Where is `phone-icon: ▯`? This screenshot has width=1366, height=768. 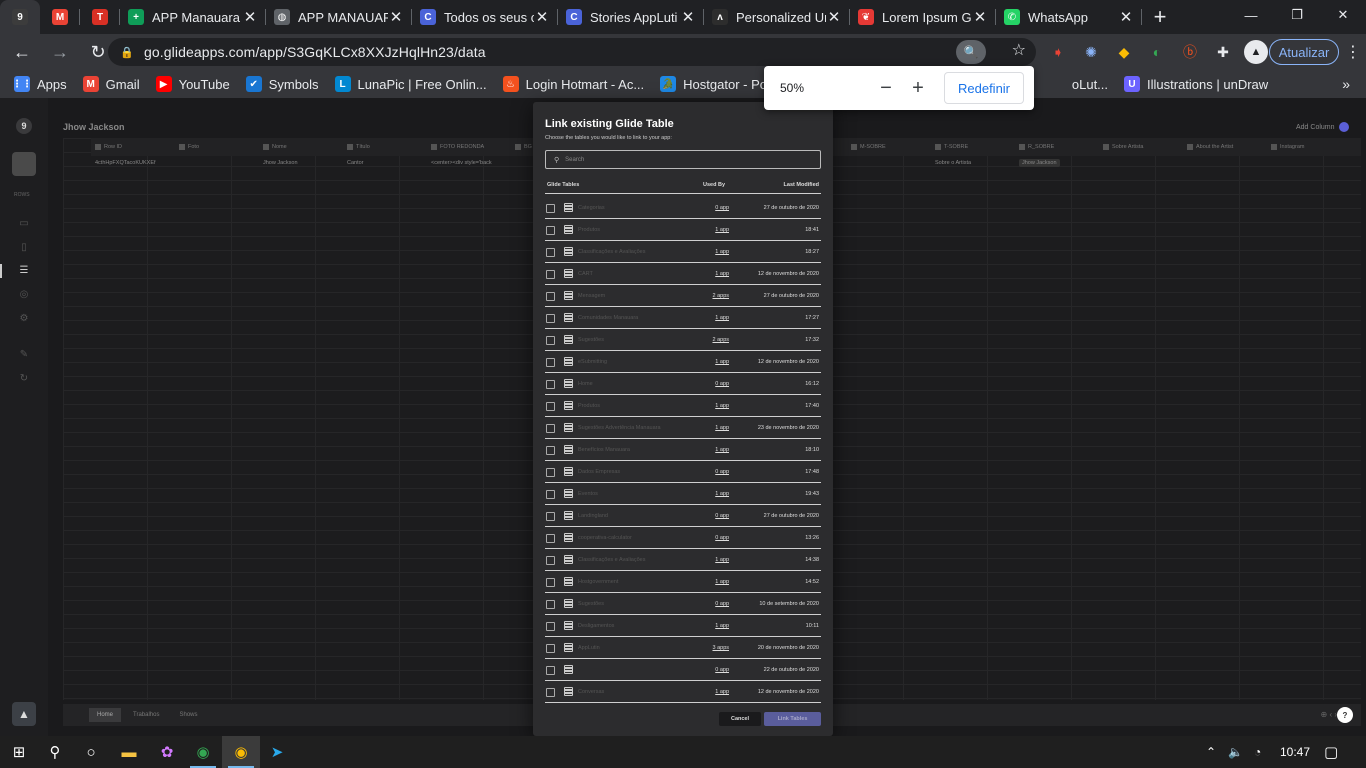 phone-icon: ▯ is located at coordinates (24, 248).